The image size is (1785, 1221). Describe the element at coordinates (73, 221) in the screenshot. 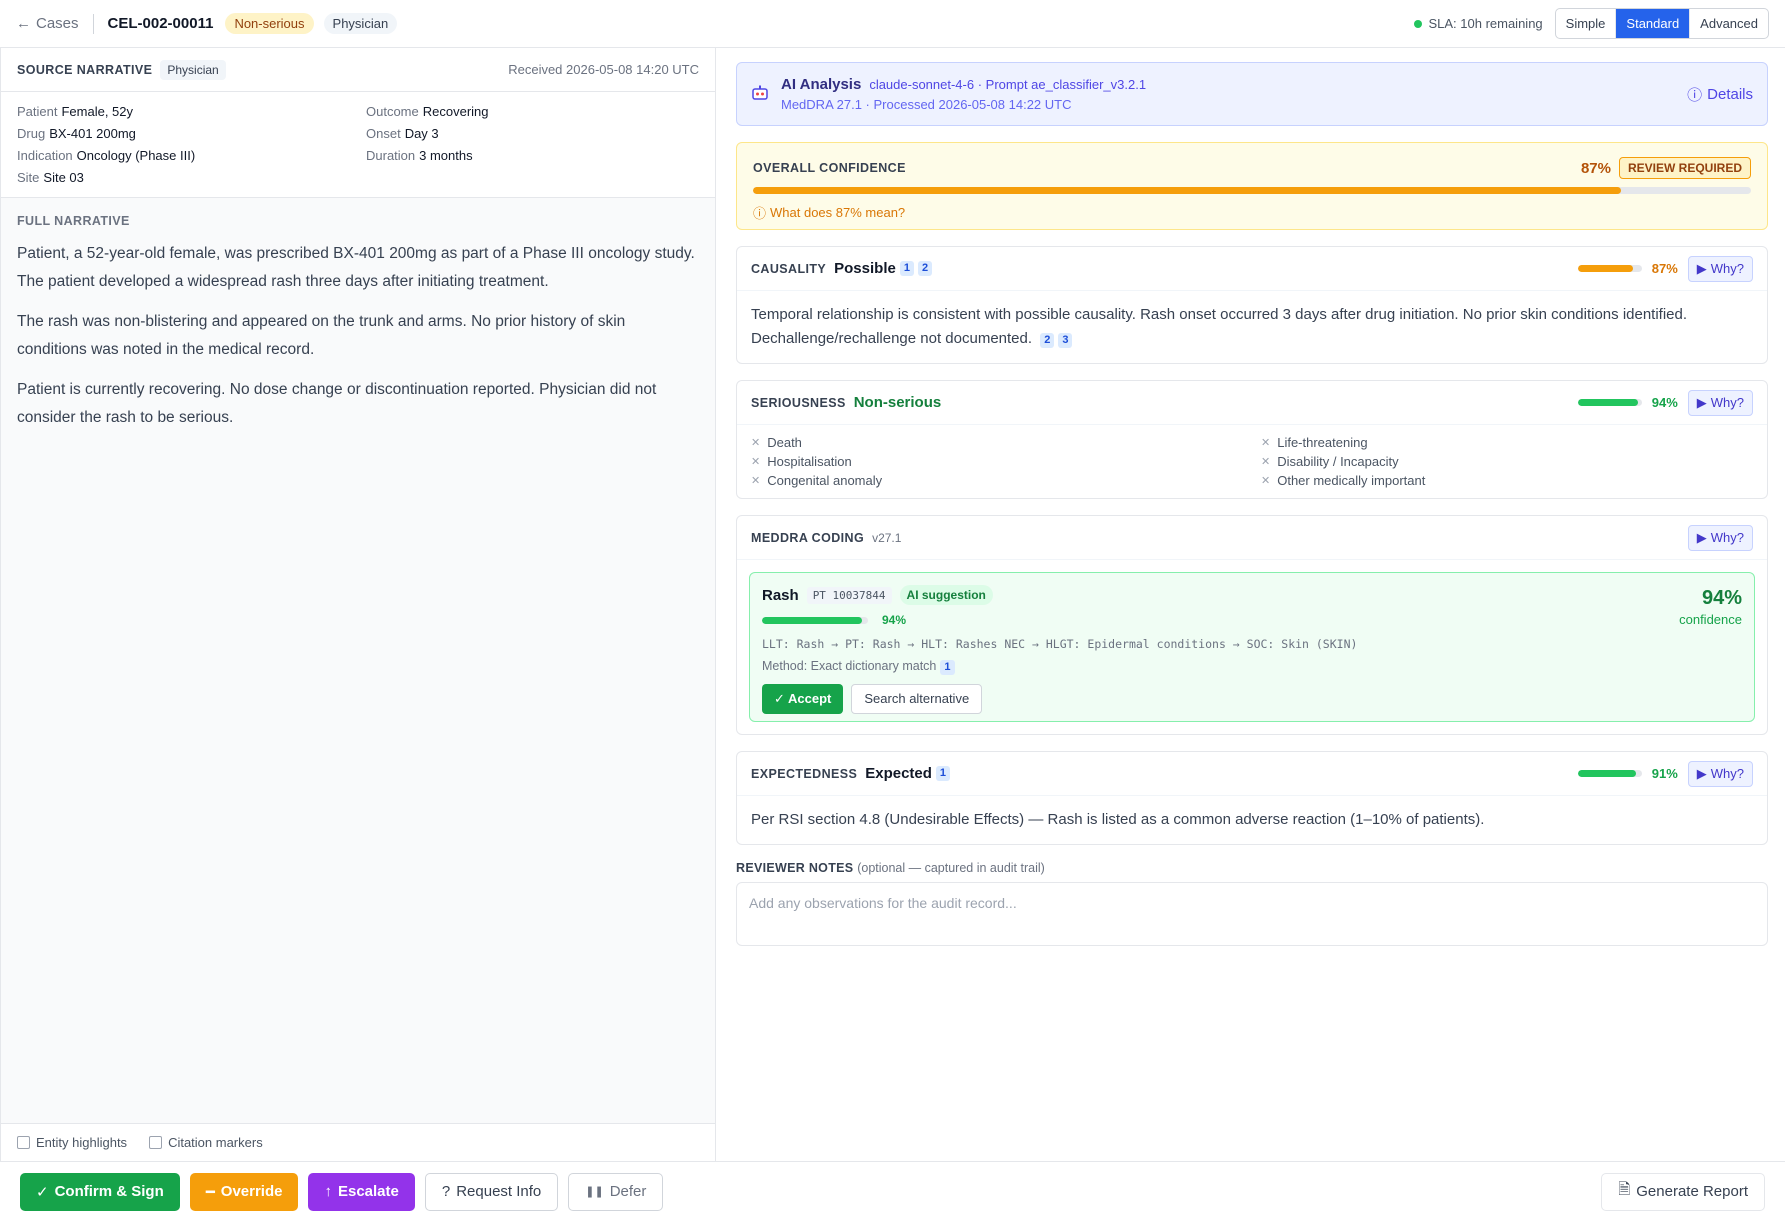

I see `narrative-label: FULL NARRATIVE` at that location.